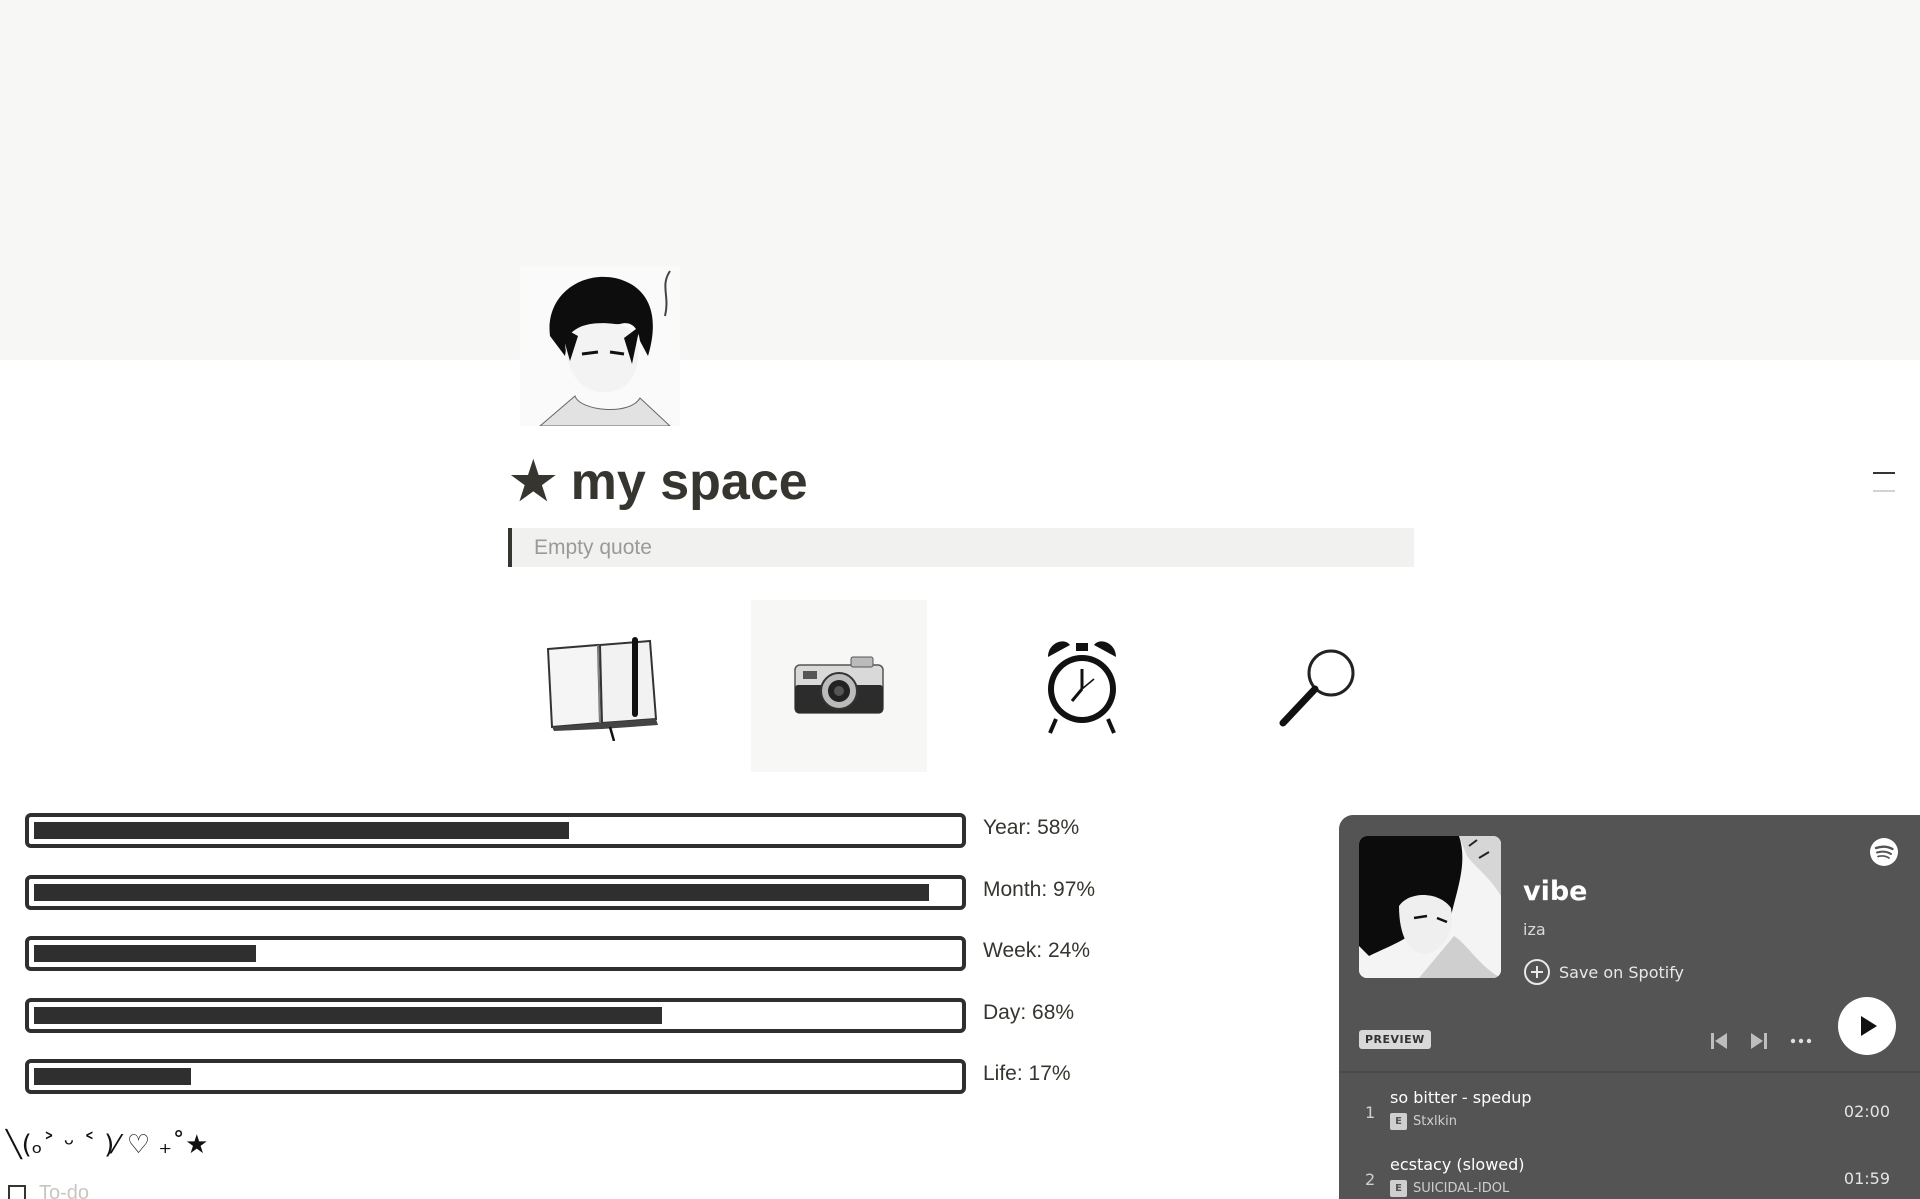  I want to click on progress-row-day: Day: 68%, so click(575, 1028).